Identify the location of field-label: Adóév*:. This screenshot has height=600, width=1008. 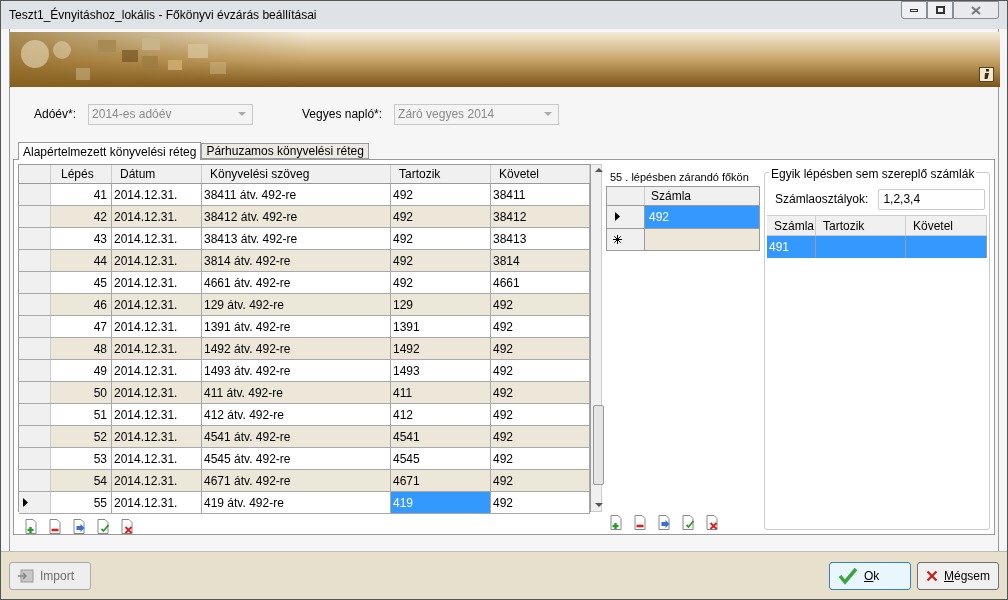
(55, 114).